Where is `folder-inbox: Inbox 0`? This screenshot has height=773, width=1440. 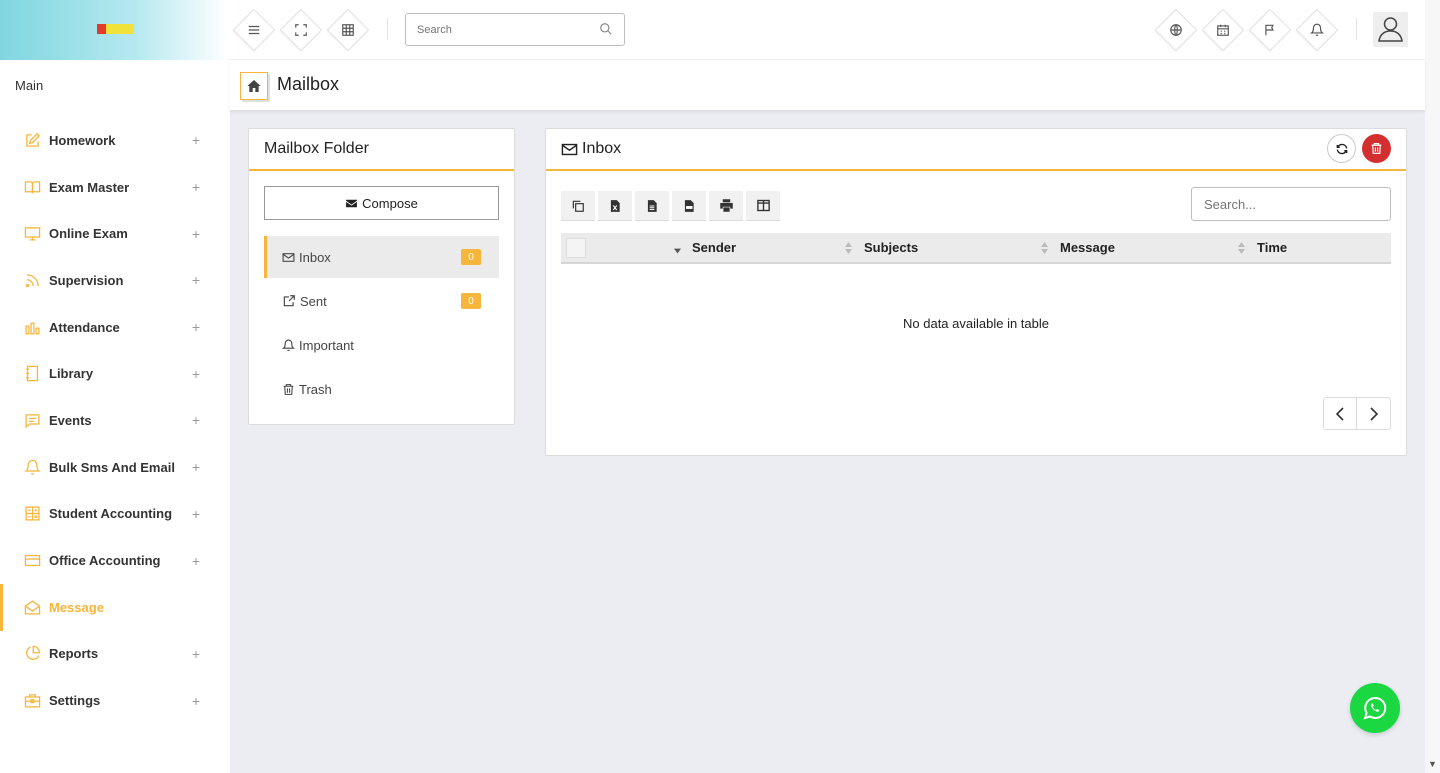
folder-inbox: Inbox 0 is located at coordinates (381, 257).